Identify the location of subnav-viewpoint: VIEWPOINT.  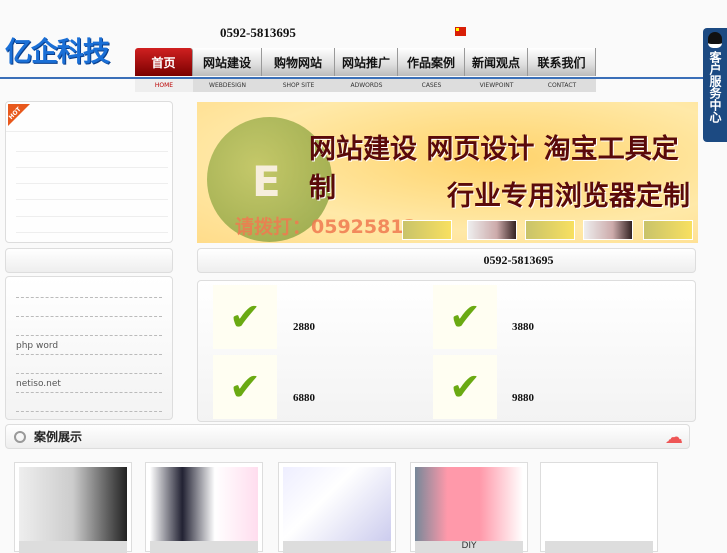
(496, 85).